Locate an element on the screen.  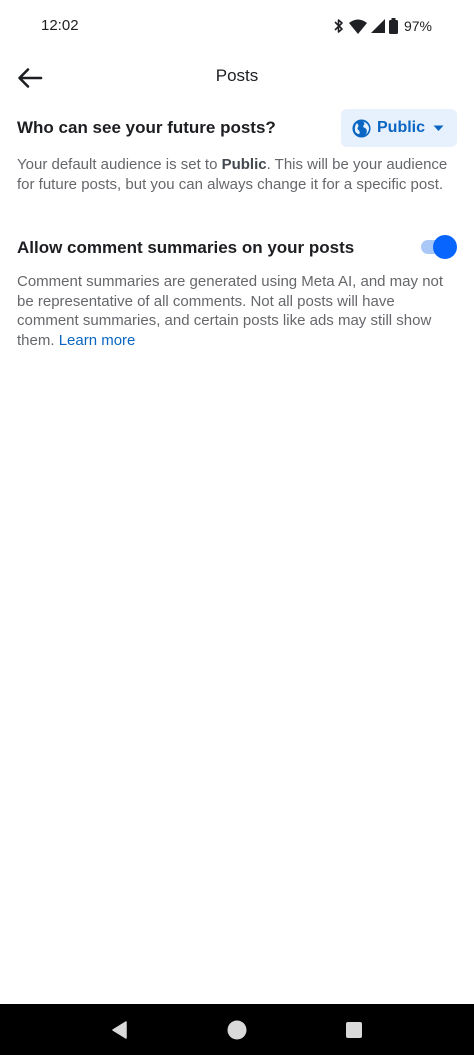
nav-home-button is located at coordinates (237, 1030).